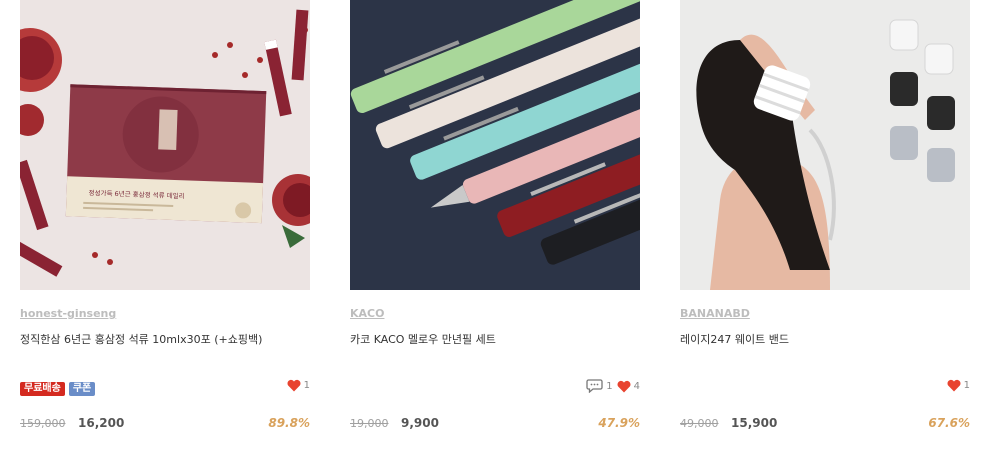  Describe the element at coordinates (289, 423) in the screenshot. I see `discount-rate: 89.8%` at that location.